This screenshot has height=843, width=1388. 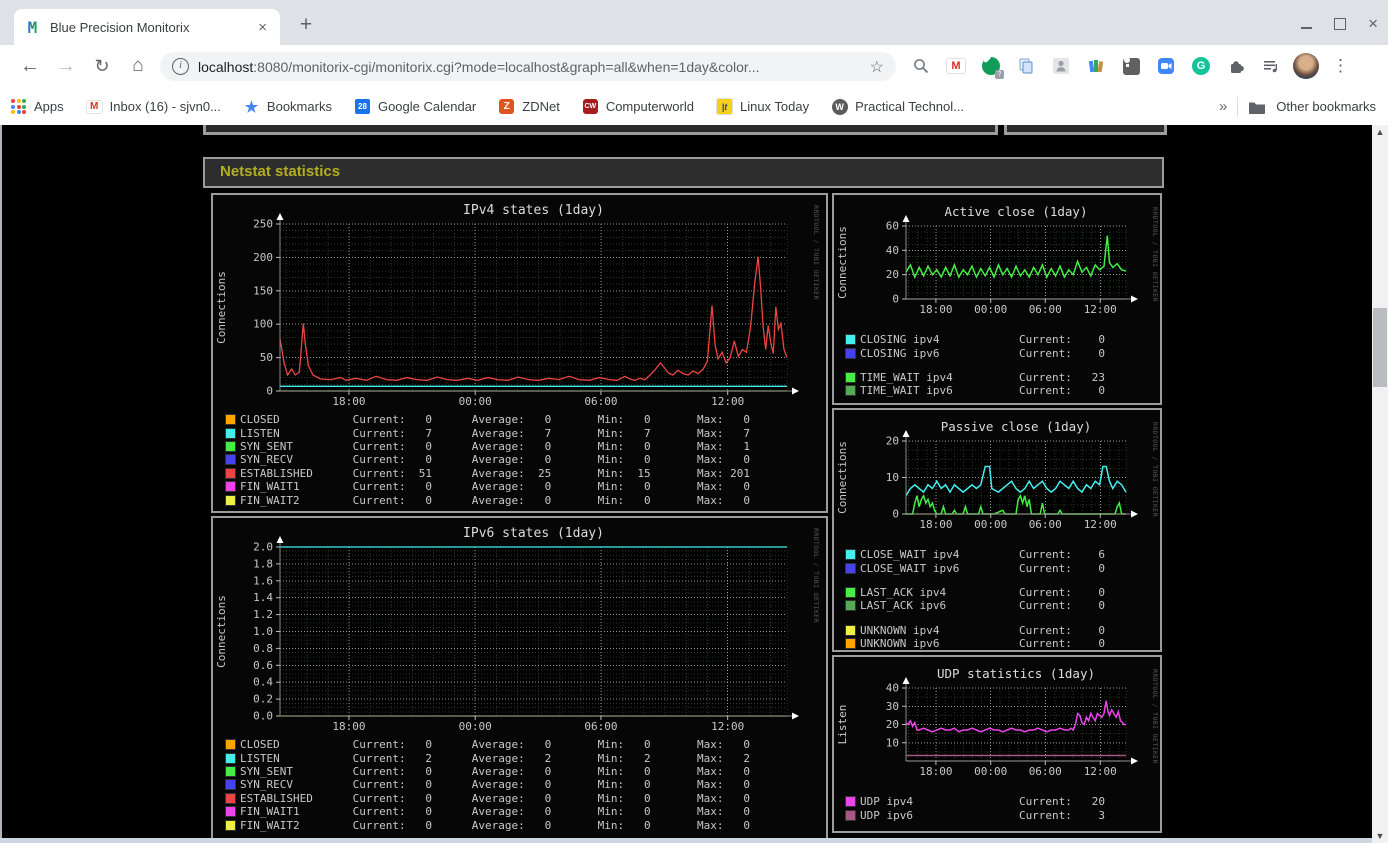 What do you see at coordinates (306, 26) in the screenshot?
I see `new-tab-button: +` at bounding box center [306, 26].